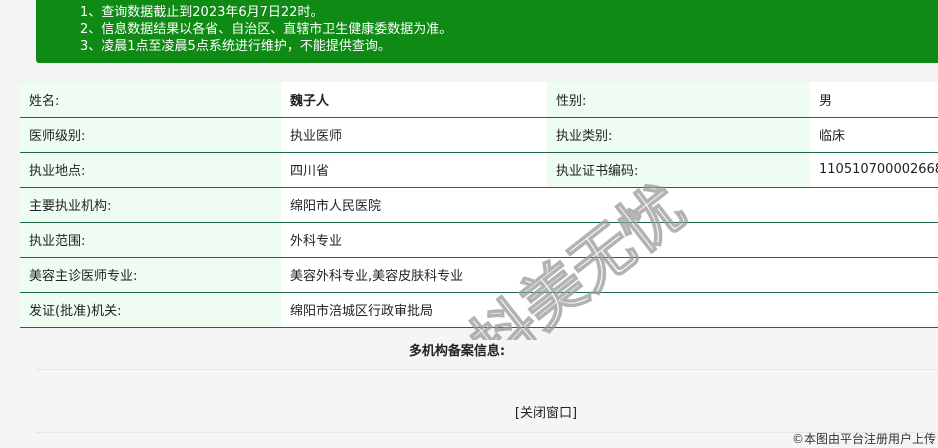 This screenshot has width=938, height=448. I want to click on name-value: 魏子人, so click(414, 100).